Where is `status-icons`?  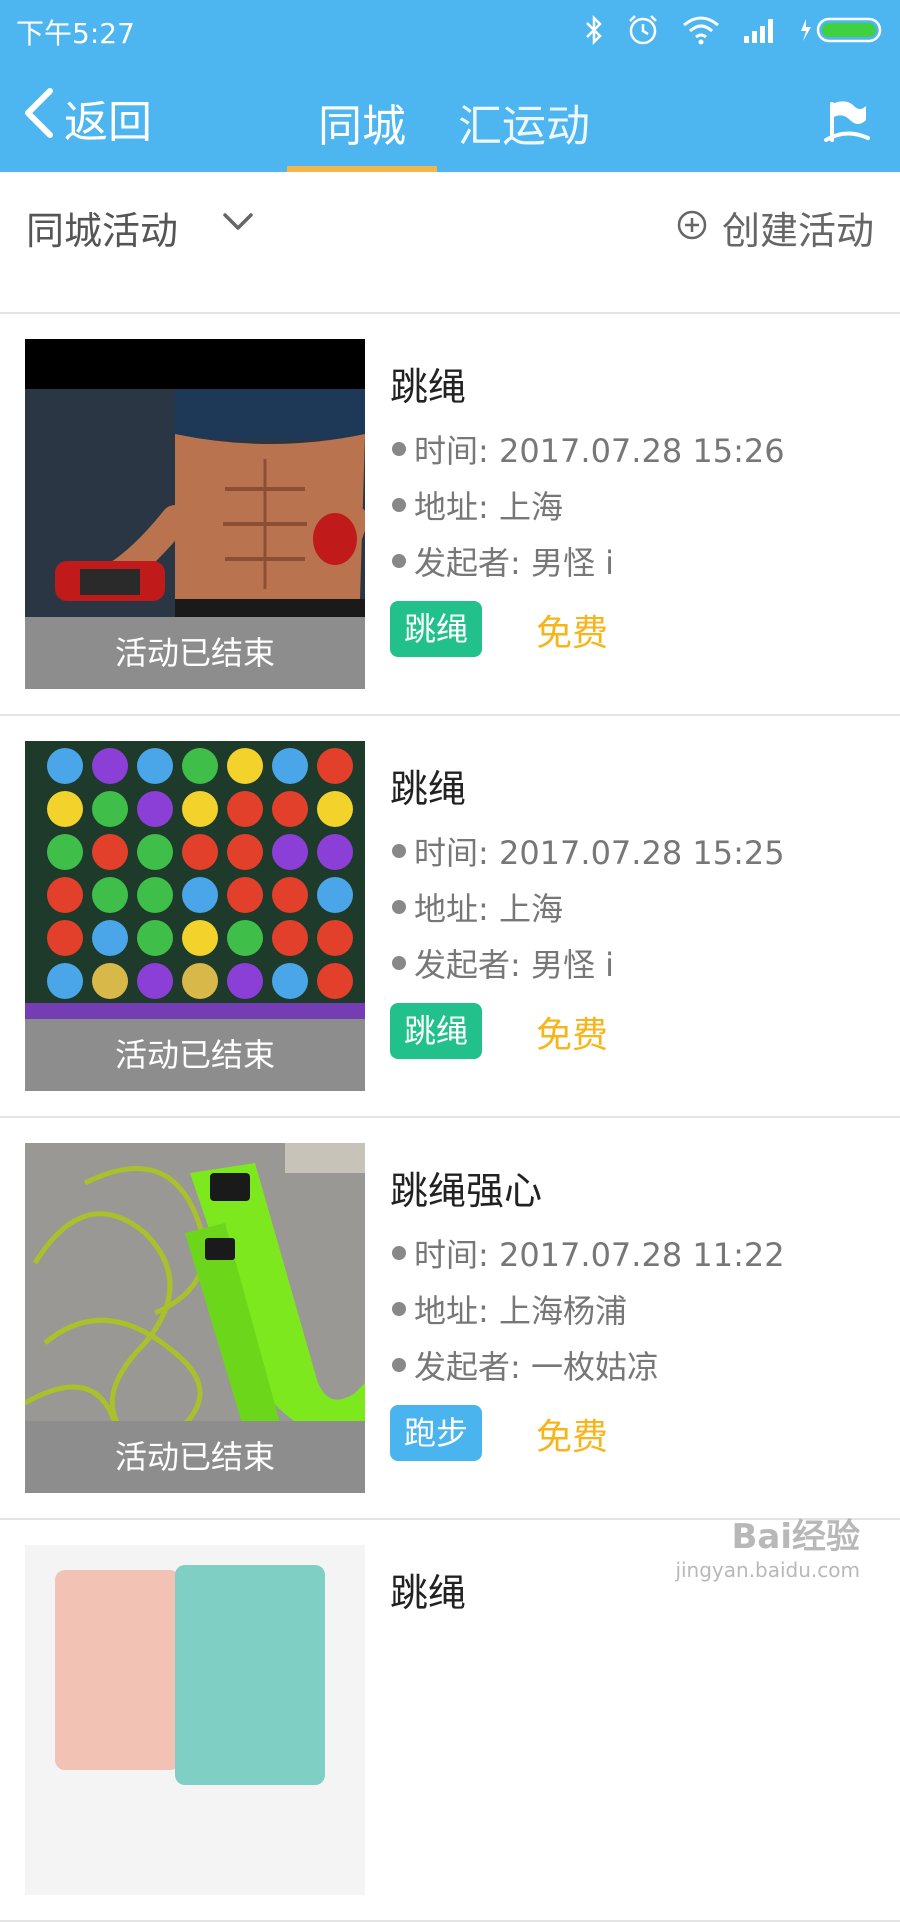 status-icons is located at coordinates (735, 30).